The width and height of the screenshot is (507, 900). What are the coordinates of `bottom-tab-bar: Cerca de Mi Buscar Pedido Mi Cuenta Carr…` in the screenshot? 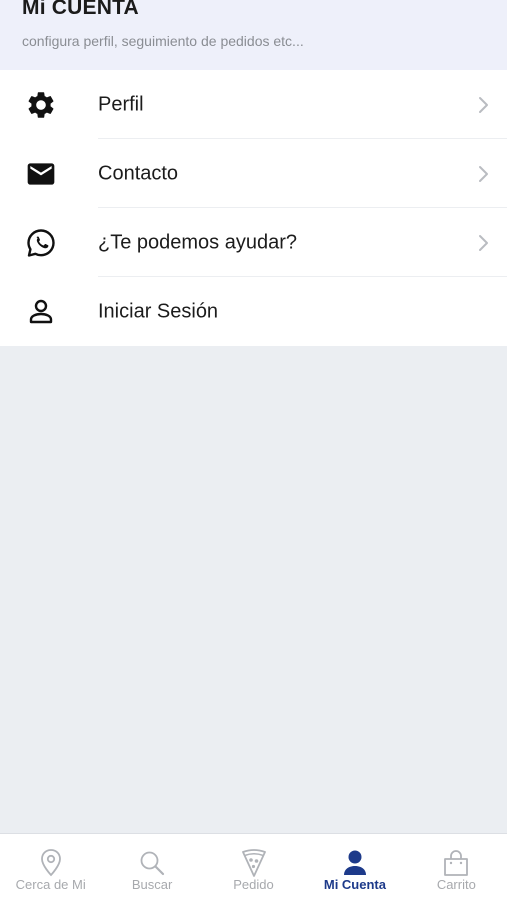 It's located at (253, 866).